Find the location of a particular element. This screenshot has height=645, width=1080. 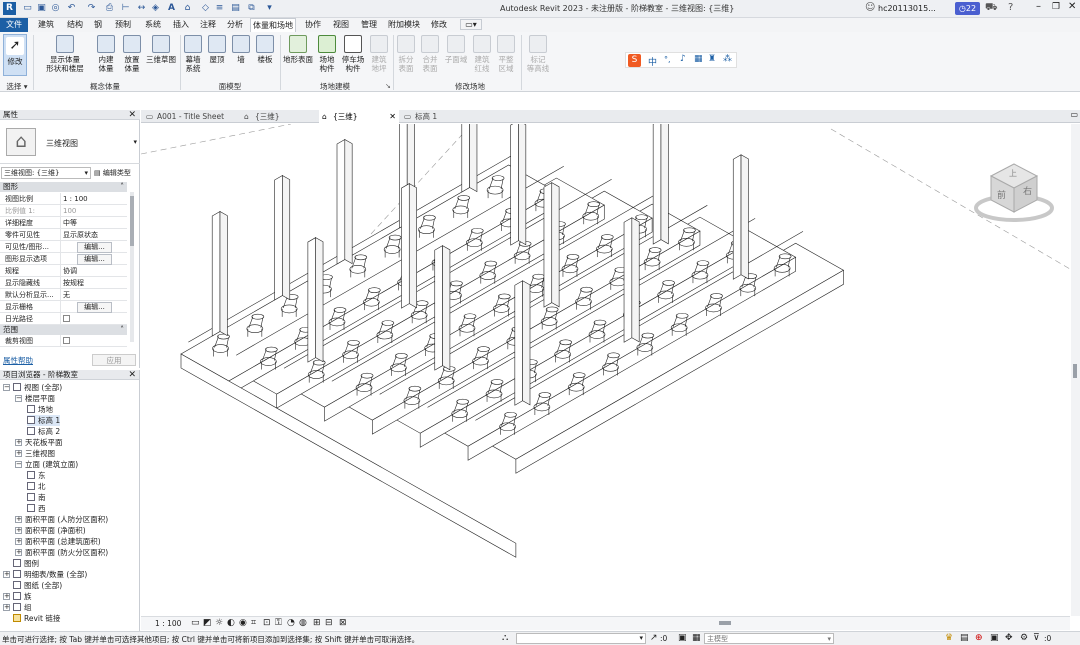

place-mass-button: 放置 体量 is located at coordinates (132, 54).